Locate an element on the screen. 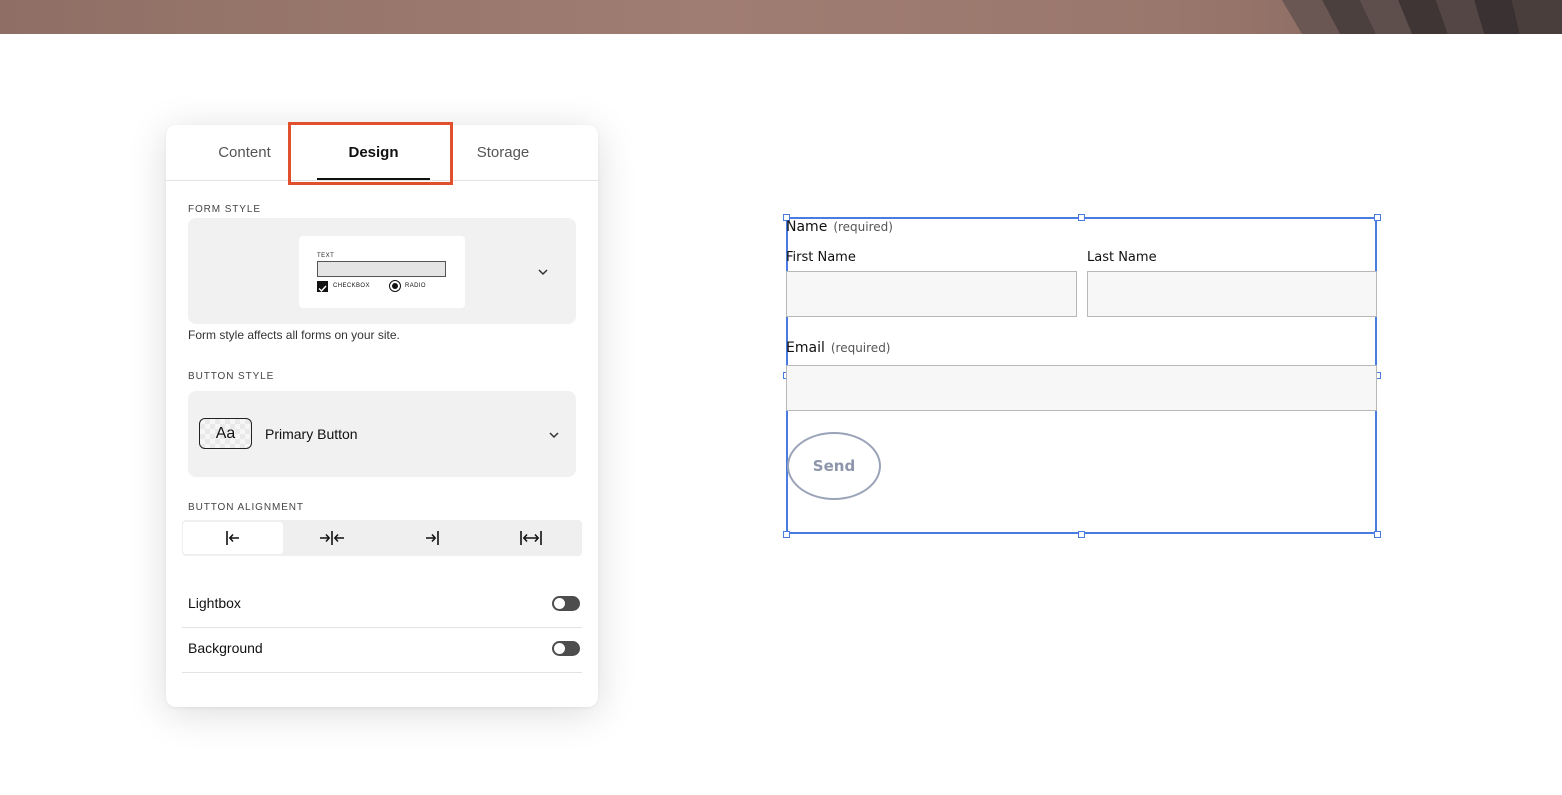 Image resolution: width=1562 pixels, height=795 pixels. lightbox-toggle is located at coordinates (566, 603).